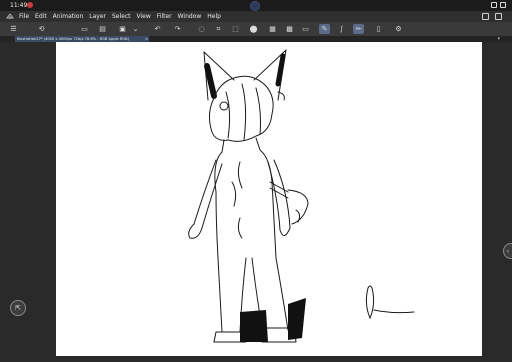 This screenshot has width=512, height=362. What do you see at coordinates (84, 29) in the screenshot?
I see `new-file-icon: ▭` at bounding box center [84, 29].